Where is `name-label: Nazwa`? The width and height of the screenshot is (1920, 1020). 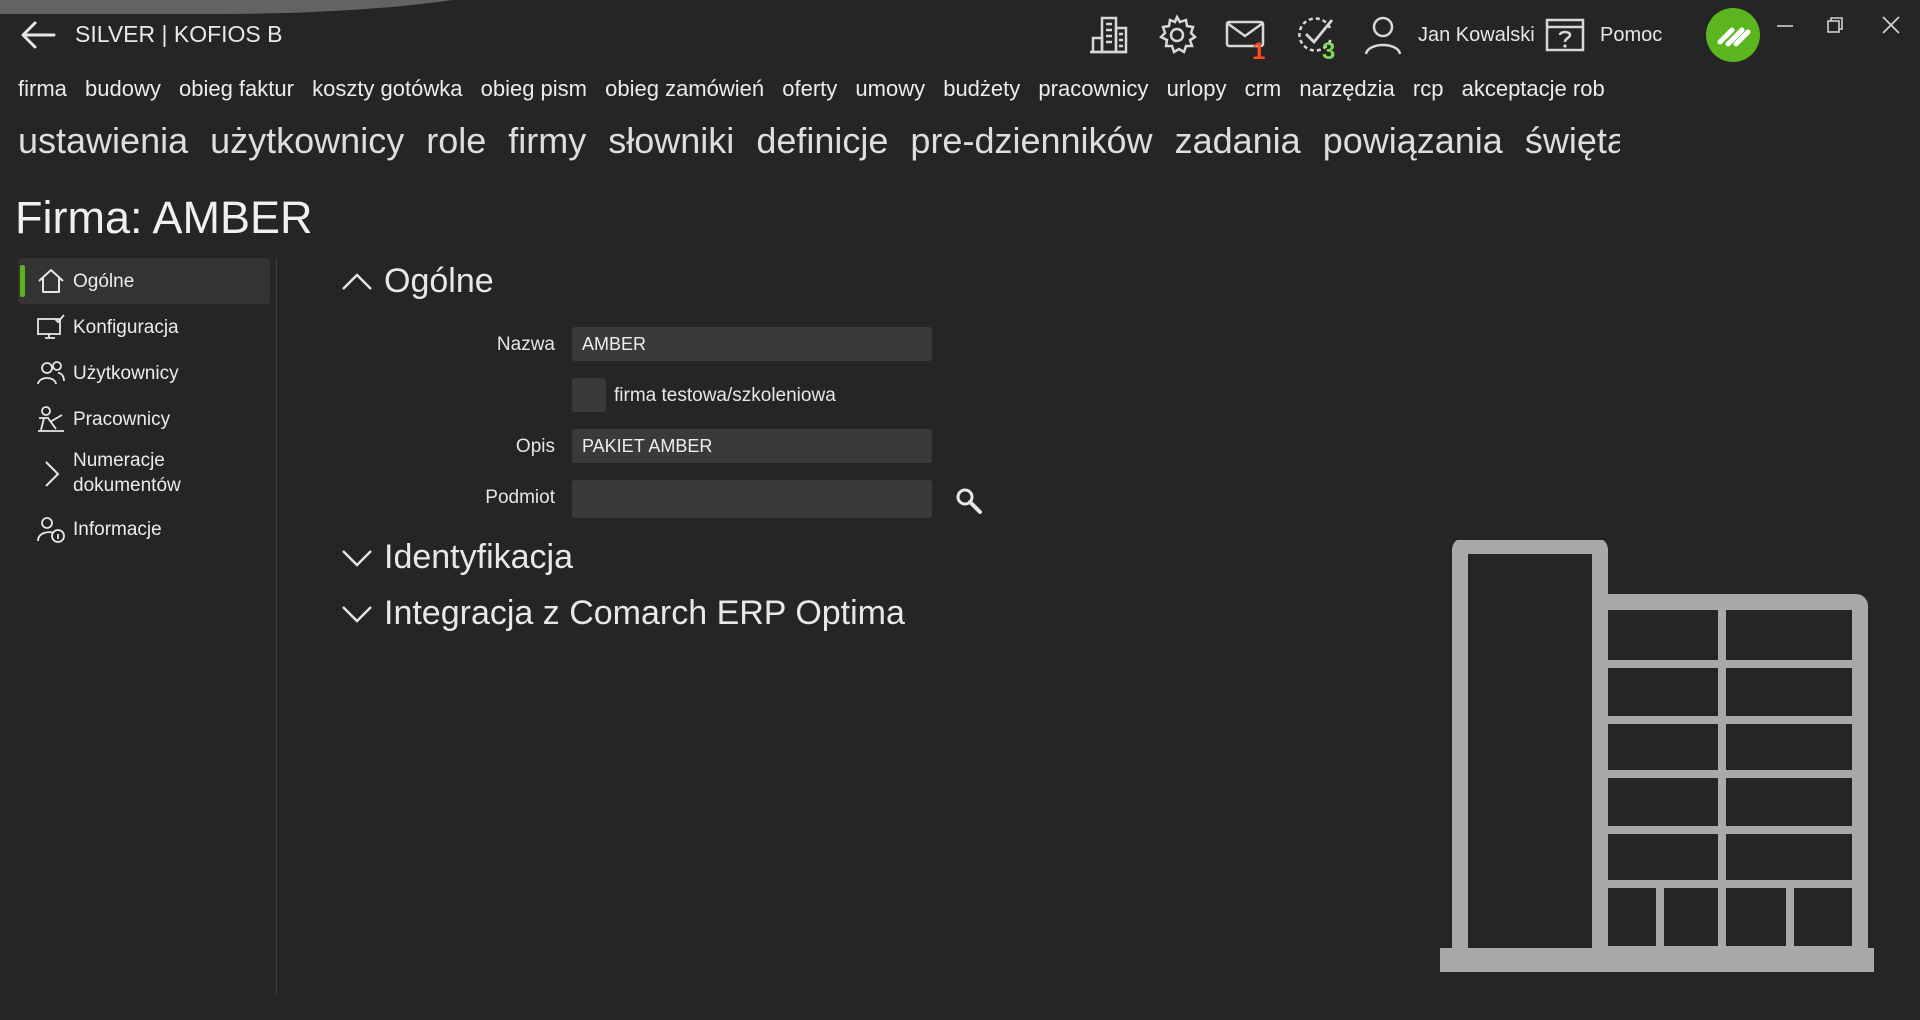 name-label: Nazwa is located at coordinates (525, 344).